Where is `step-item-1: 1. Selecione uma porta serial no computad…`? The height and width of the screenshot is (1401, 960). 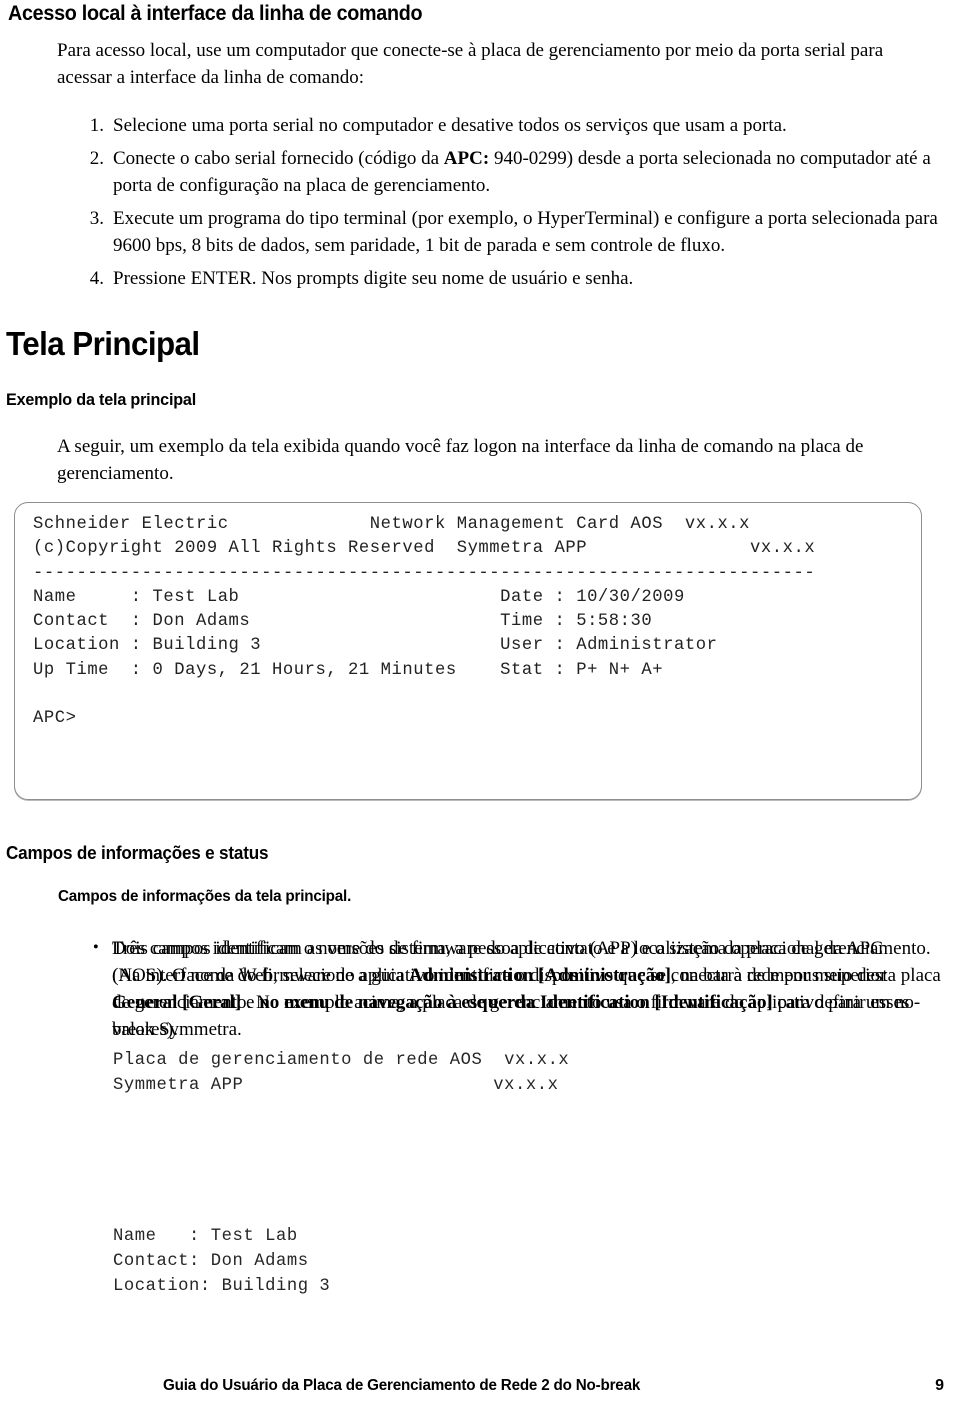
step-item-1: 1. Selecione uma porta serial no computad… is located at coordinates (470, 125).